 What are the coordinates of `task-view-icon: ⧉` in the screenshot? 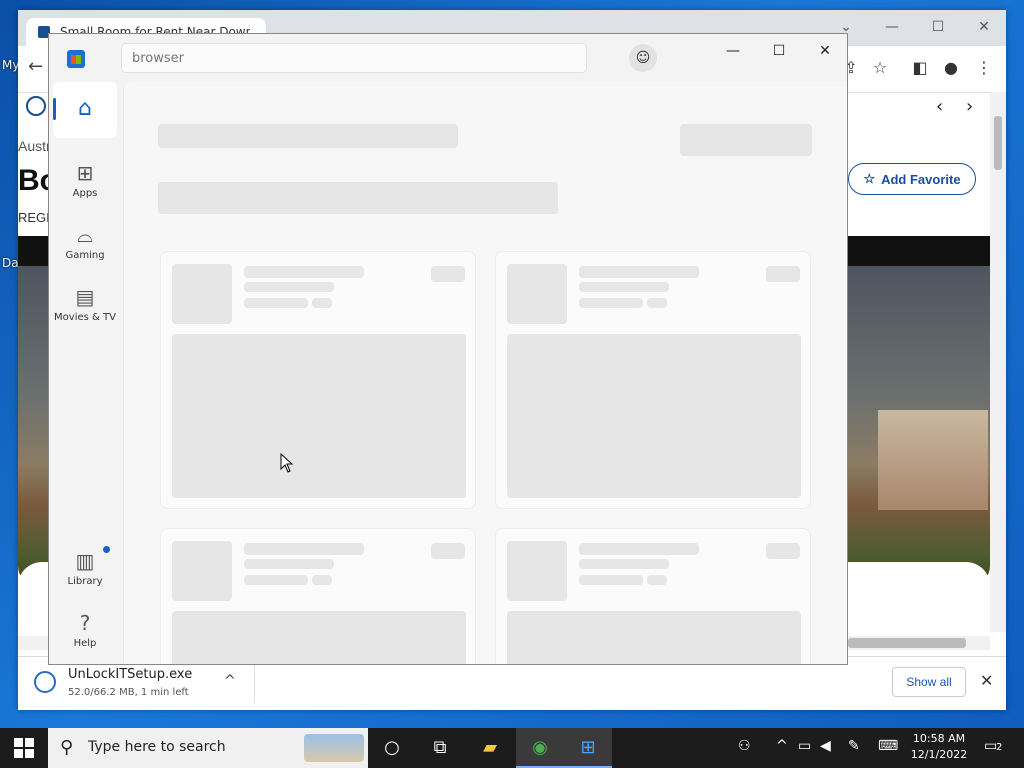 It's located at (440, 748).